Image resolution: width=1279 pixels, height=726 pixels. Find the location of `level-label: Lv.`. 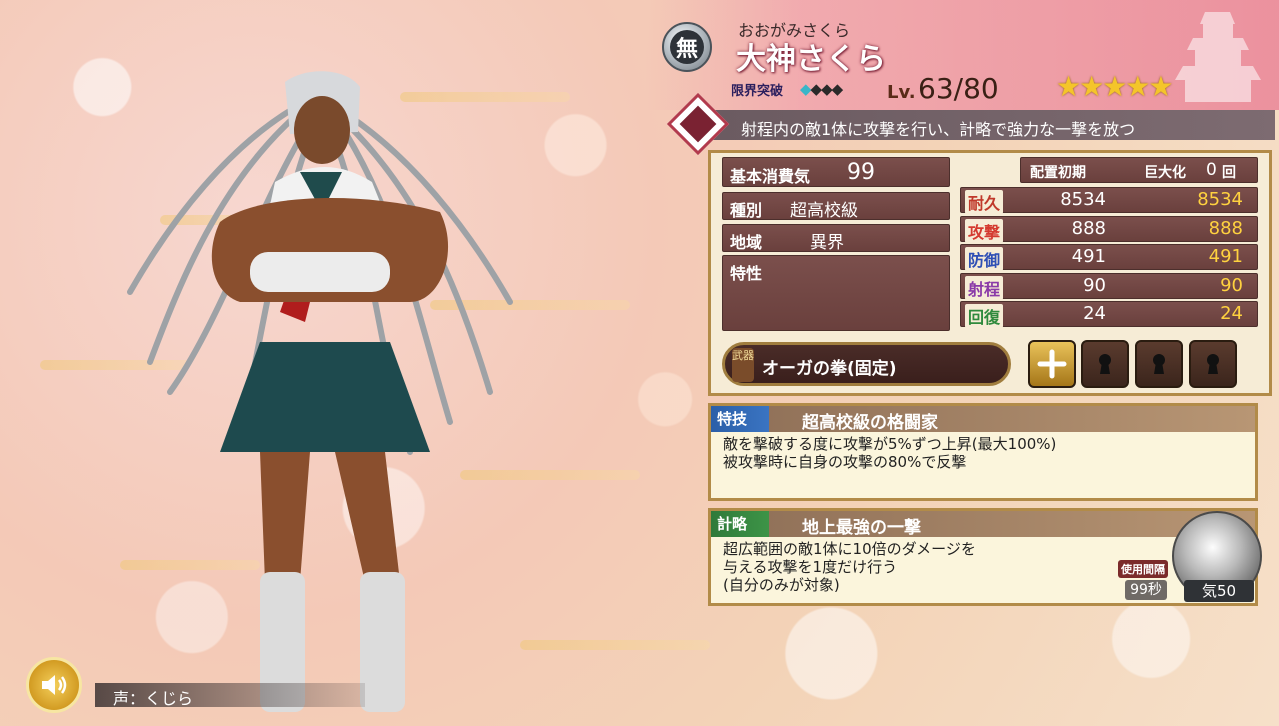

level-label: Lv. is located at coordinates (901, 92).